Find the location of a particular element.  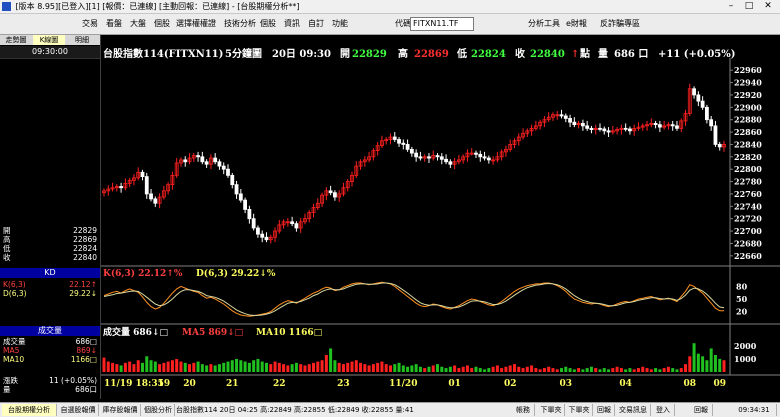

x-axis-label: 04 is located at coordinates (625, 384).